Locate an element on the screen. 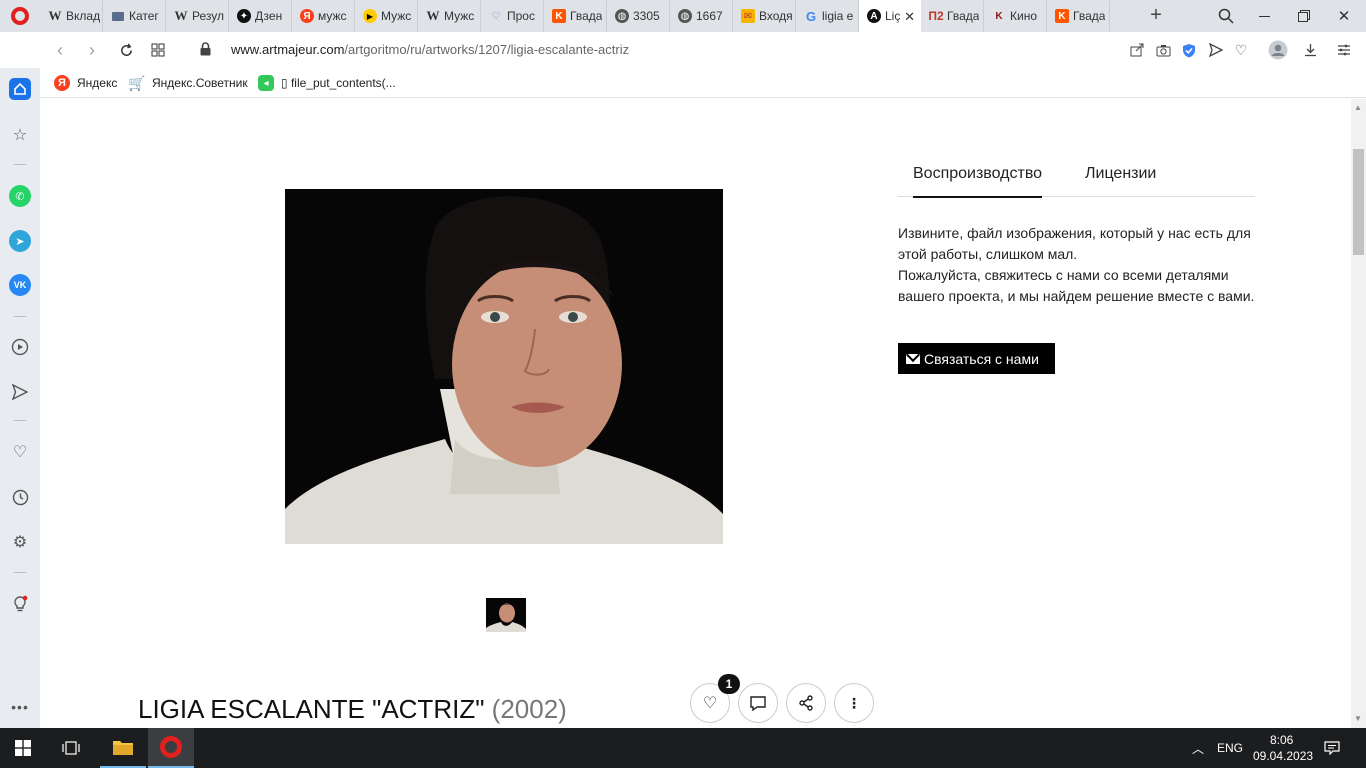 The width and height of the screenshot is (1366, 768). reload-icon is located at coordinates (126, 50).